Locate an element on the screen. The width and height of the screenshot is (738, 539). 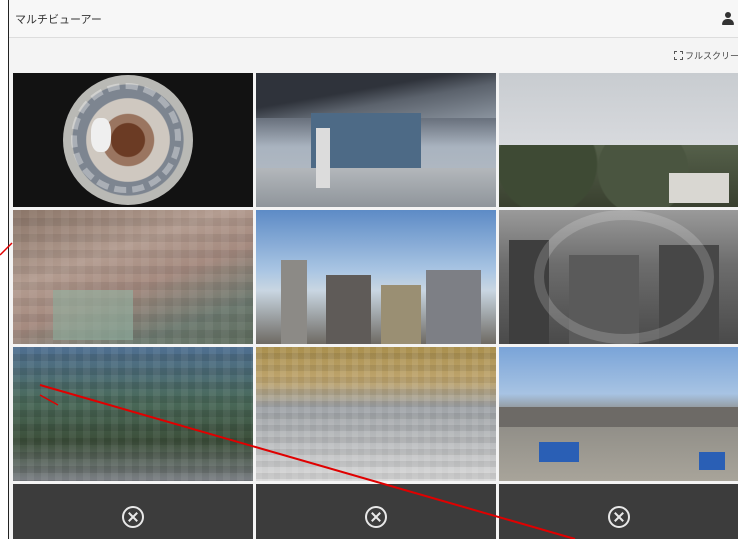
user-icon is located at coordinates (728, 19).